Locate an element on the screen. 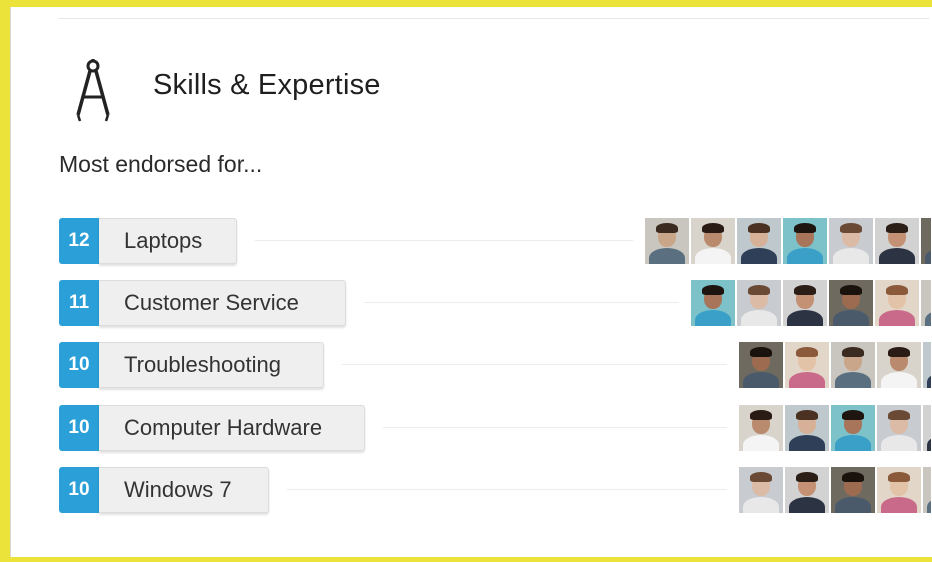  endorsement-count-badge: 12 is located at coordinates (79, 241).